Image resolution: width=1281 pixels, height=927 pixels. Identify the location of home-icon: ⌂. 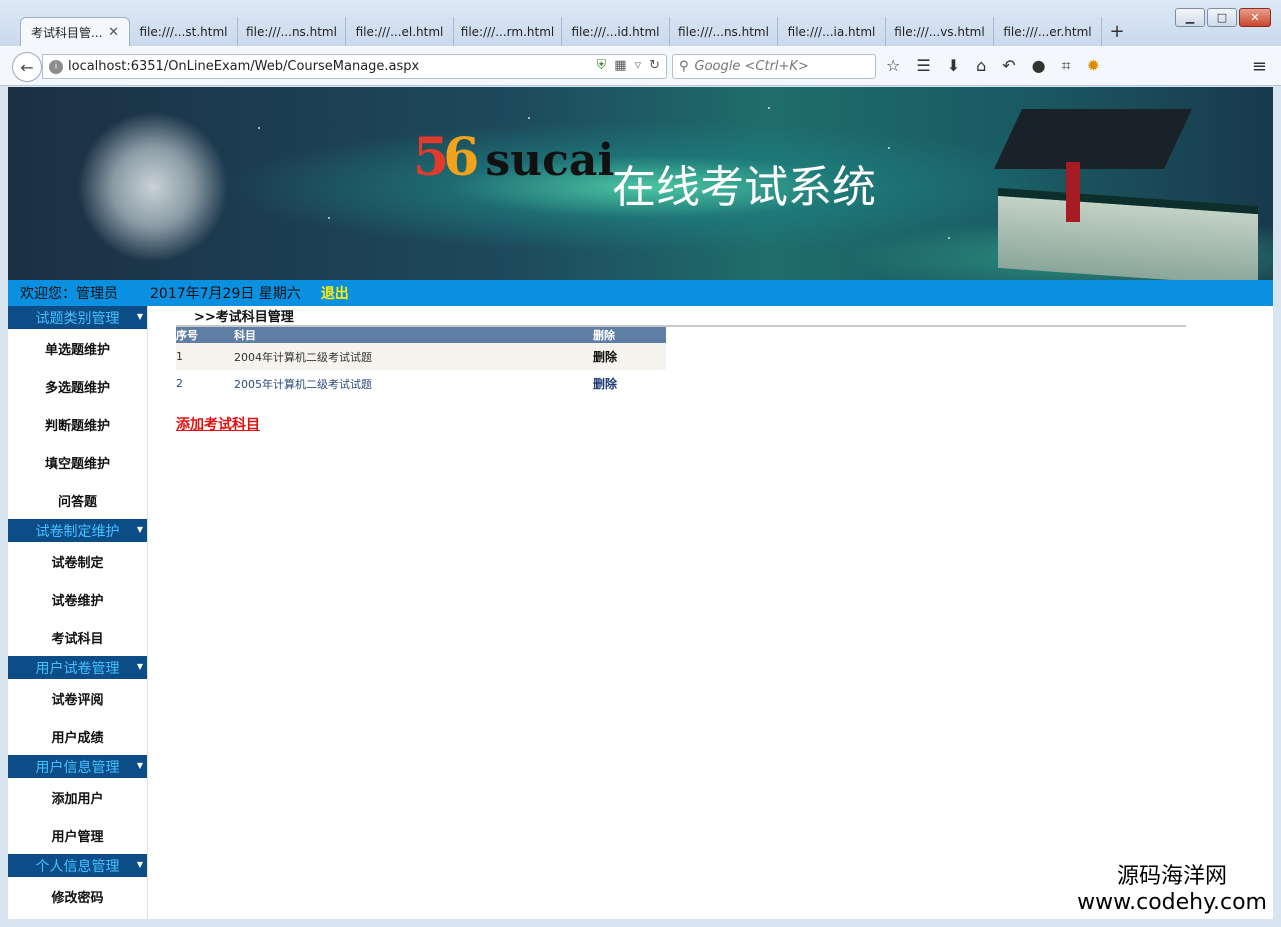
(981, 66).